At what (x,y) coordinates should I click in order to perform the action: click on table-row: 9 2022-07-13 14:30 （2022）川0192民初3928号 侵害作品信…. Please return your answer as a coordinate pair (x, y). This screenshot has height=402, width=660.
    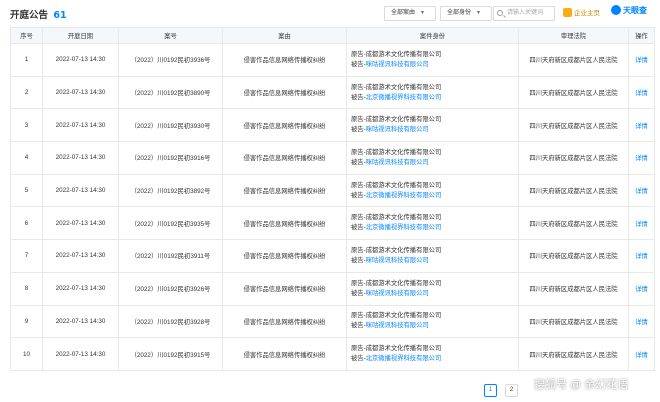
    Looking at the image, I should click on (332, 321).